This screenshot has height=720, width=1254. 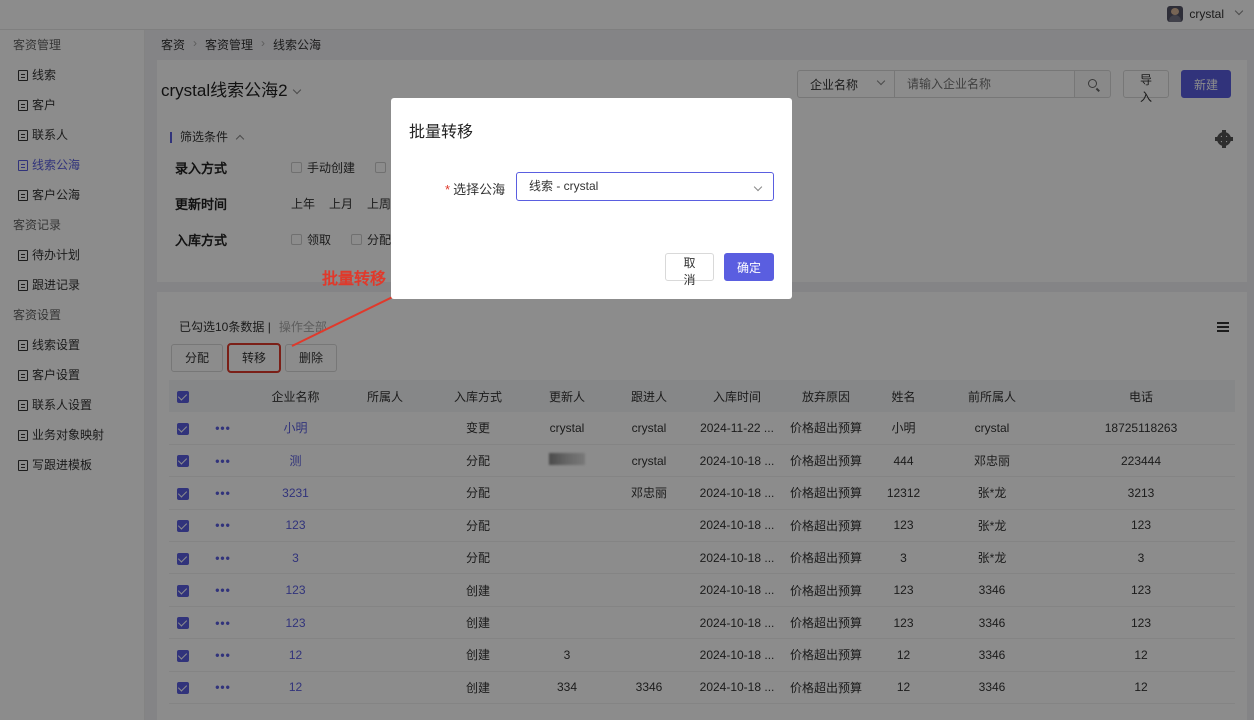 What do you see at coordinates (448, 189) in the screenshot?
I see `required-mark: *` at bounding box center [448, 189].